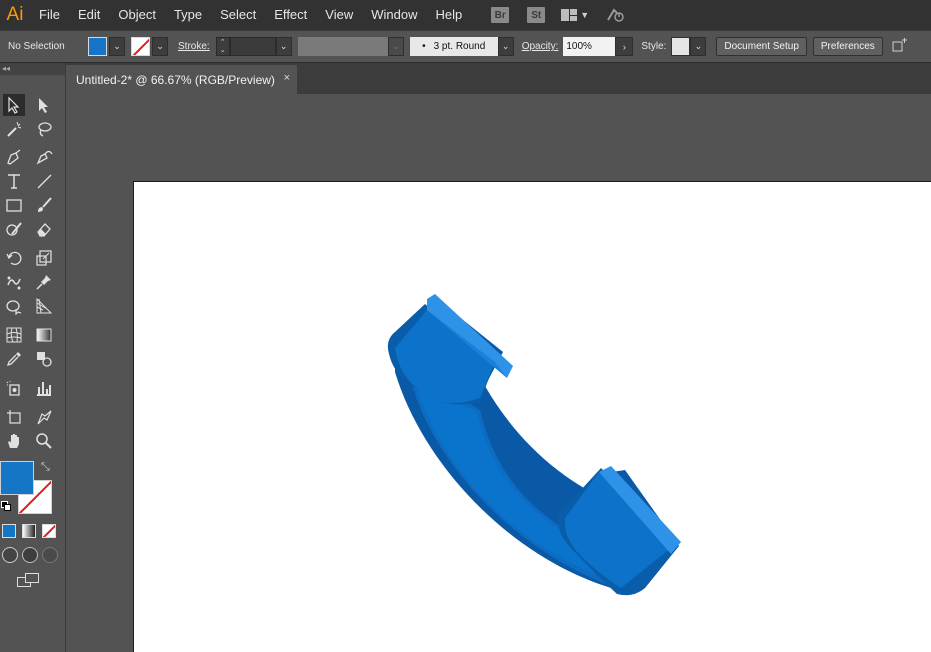  I want to click on none-mode-icon, so click(49, 531).